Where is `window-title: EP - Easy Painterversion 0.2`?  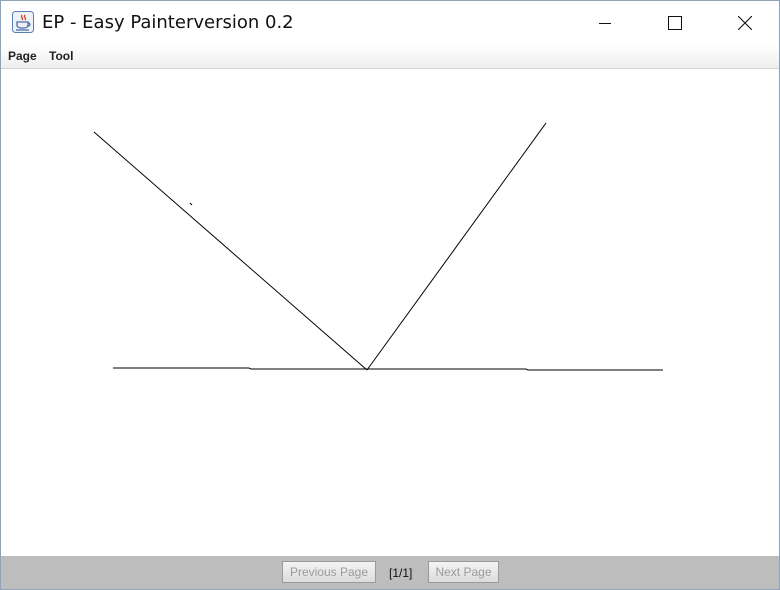 window-title: EP - Easy Painterversion 0.2 is located at coordinates (168, 22).